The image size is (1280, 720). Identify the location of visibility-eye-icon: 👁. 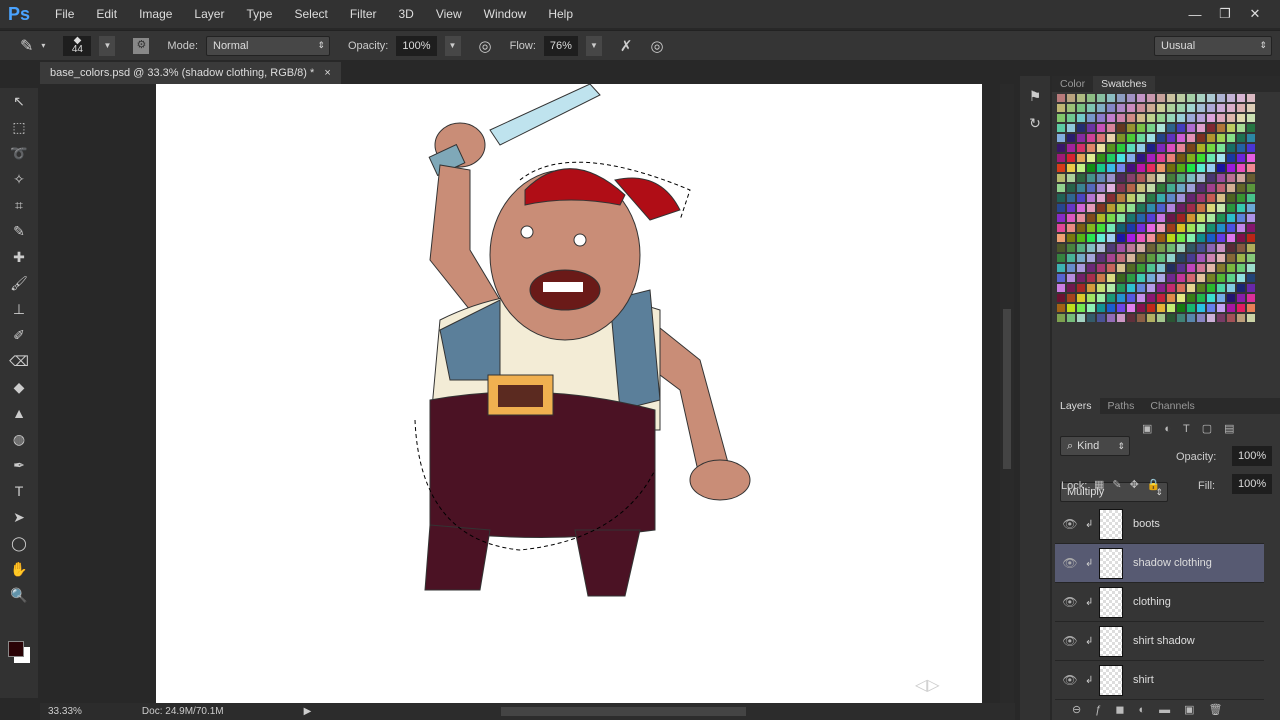
(1070, 524).